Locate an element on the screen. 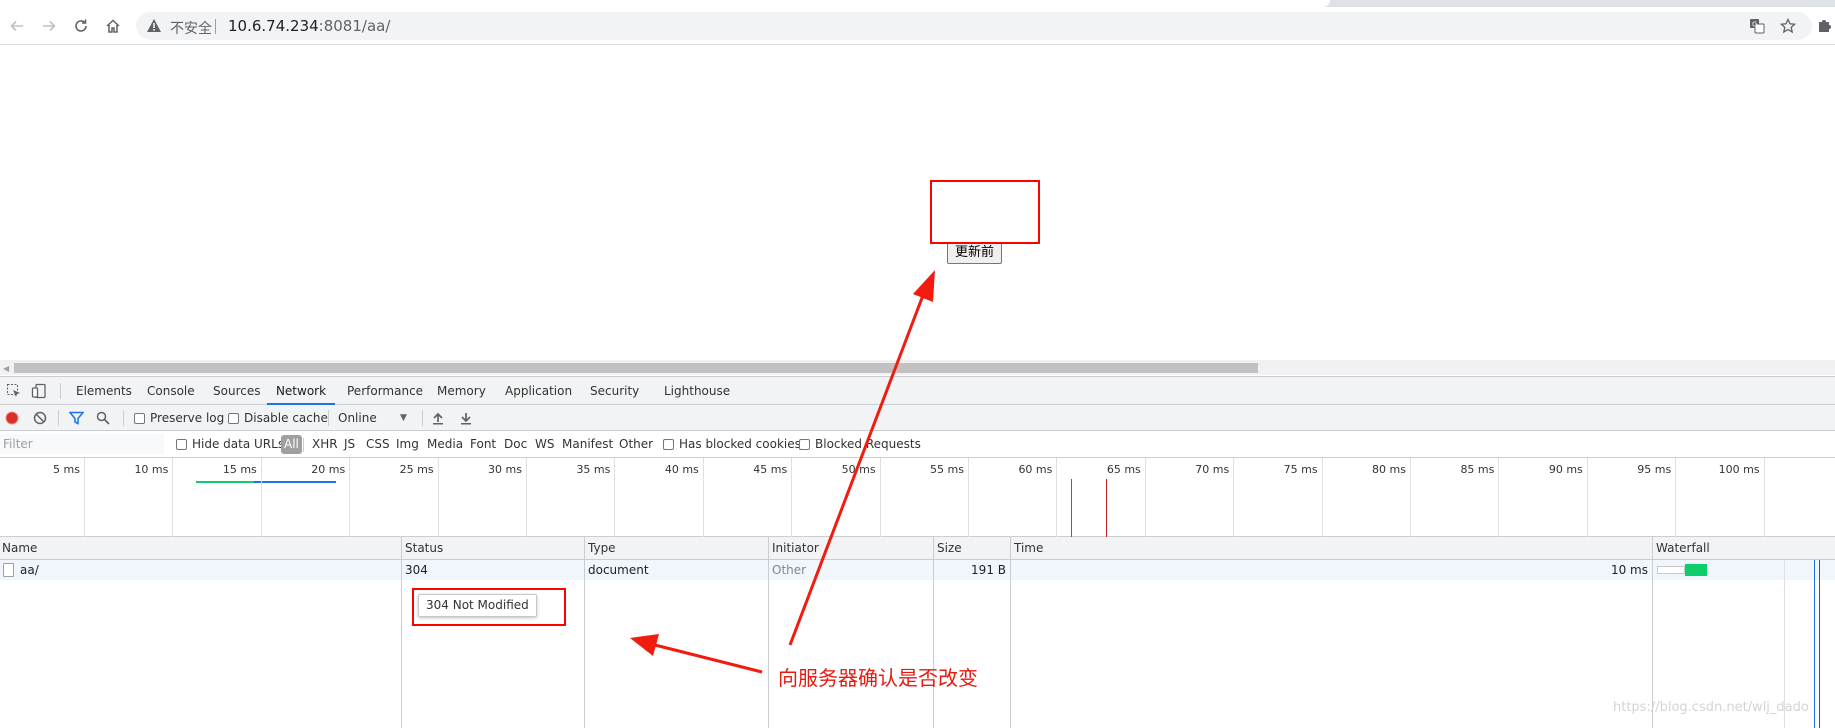 The image size is (1835, 728). tab-network: Network is located at coordinates (301, 391).